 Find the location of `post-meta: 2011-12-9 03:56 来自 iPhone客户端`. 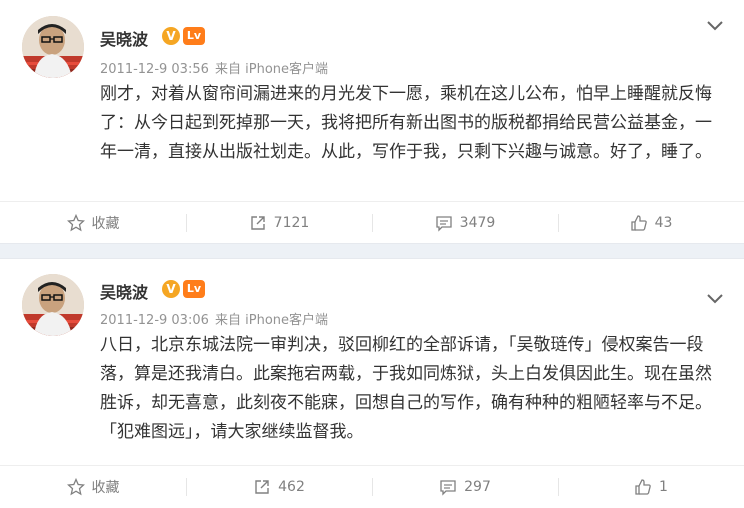

post-meta: 2011-12-9 03:56 来自 iPhone客户端 is located at coordinates (215, 67).